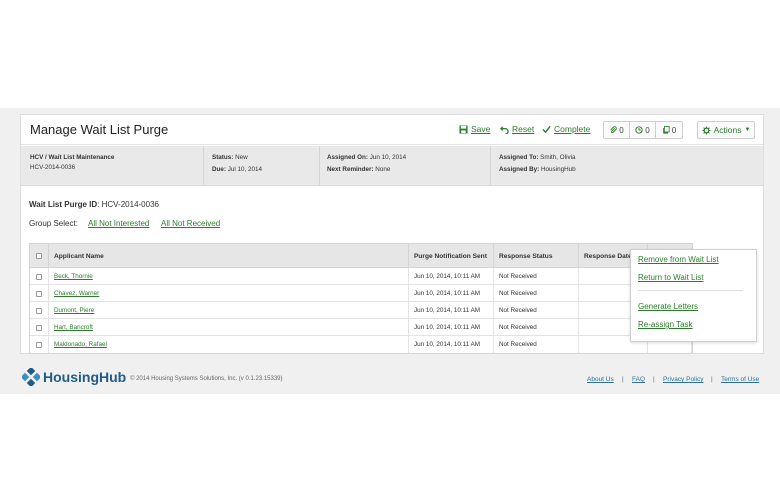 This screenshot has height=502, width=780. What do you see at coordinates (72, 157) in the screenshot?
I see `breadcrumb: HCV / Wait List Maintenance` at bounding box center [72, 157].